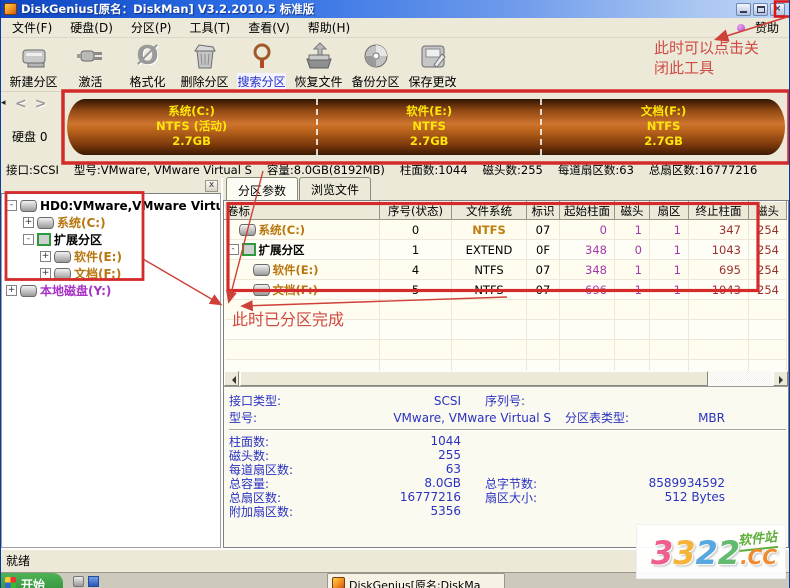  I want to click on disc-icon, so click(376, 56).